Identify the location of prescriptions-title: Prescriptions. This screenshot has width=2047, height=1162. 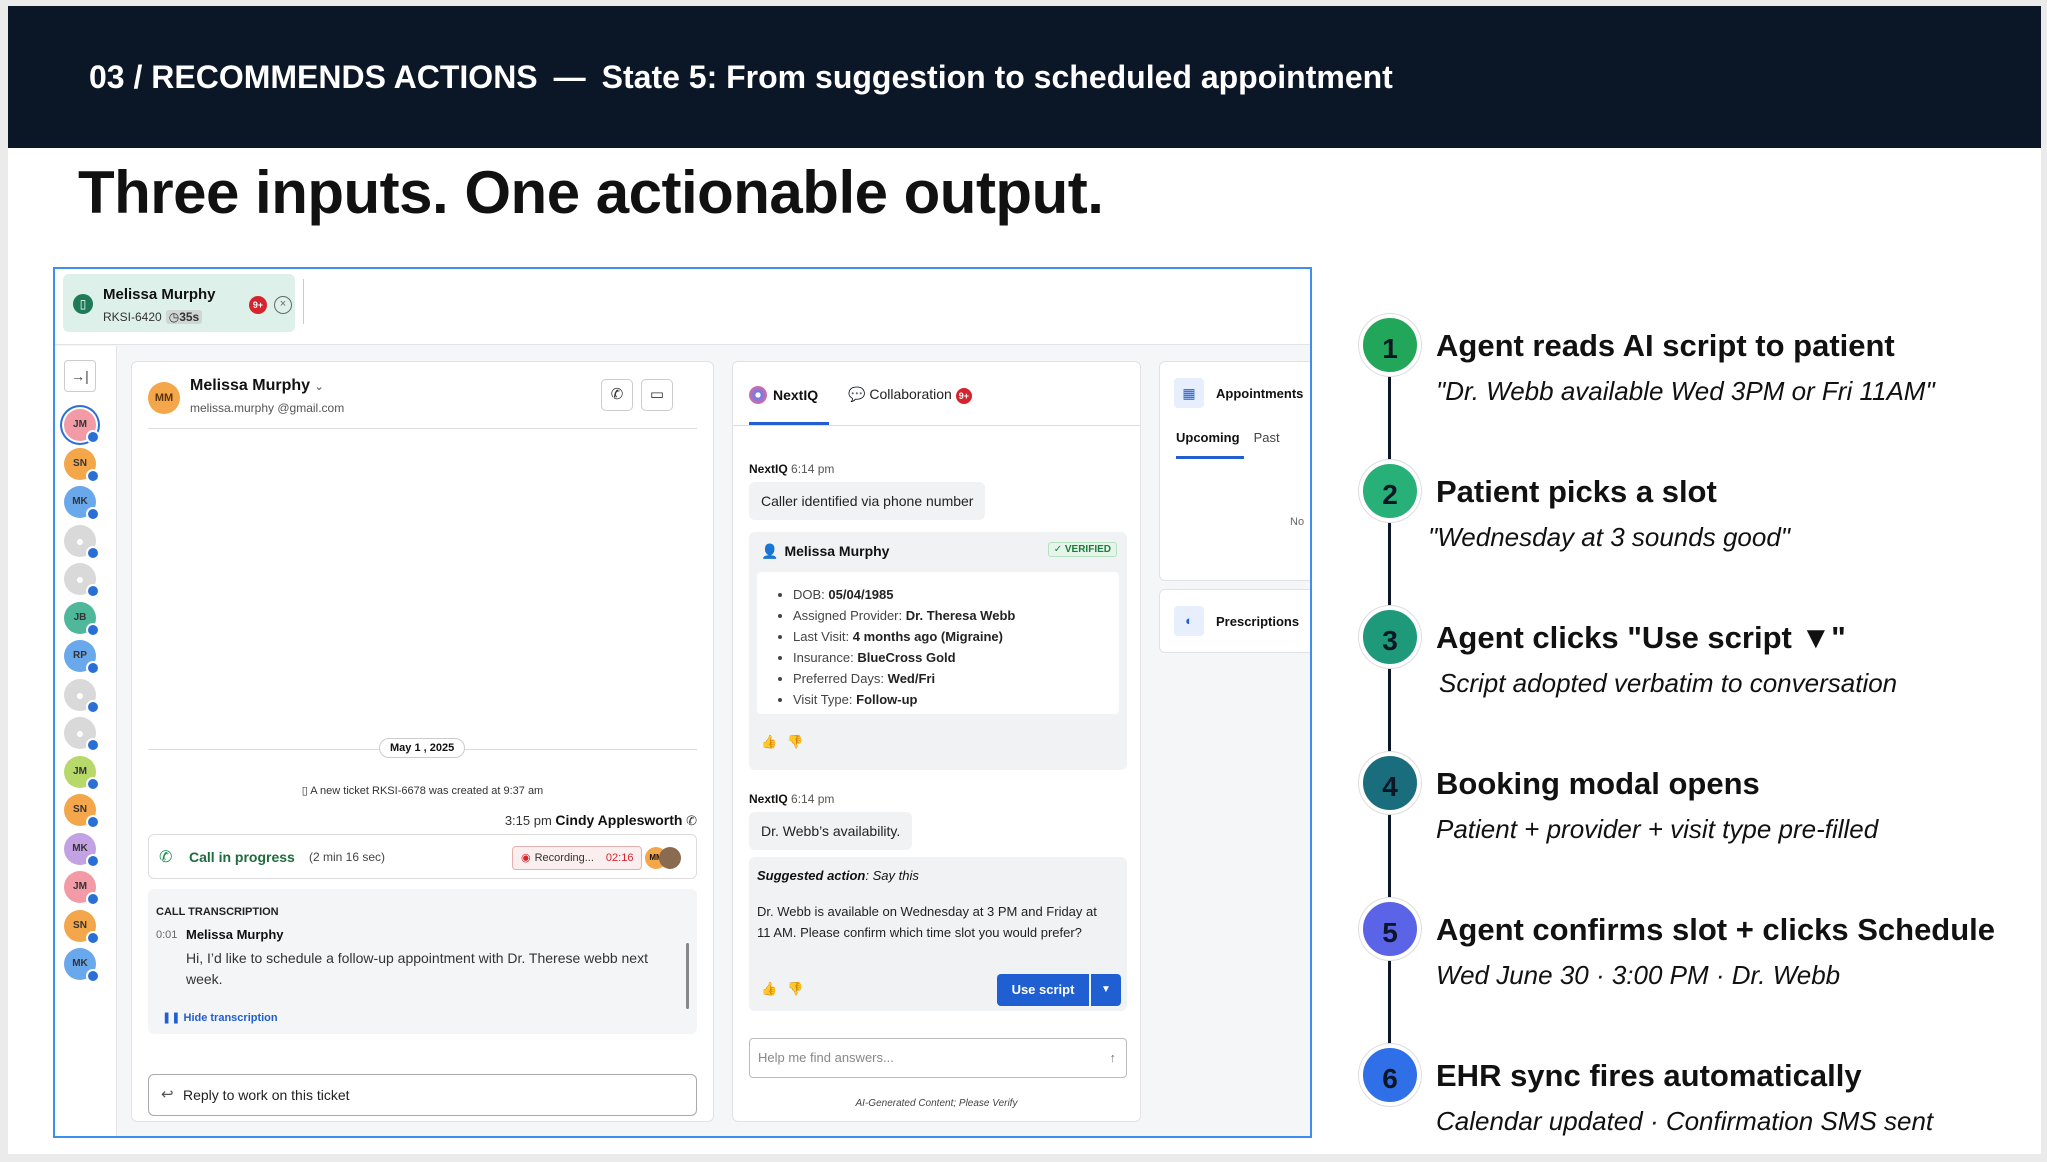
(1258, 621).